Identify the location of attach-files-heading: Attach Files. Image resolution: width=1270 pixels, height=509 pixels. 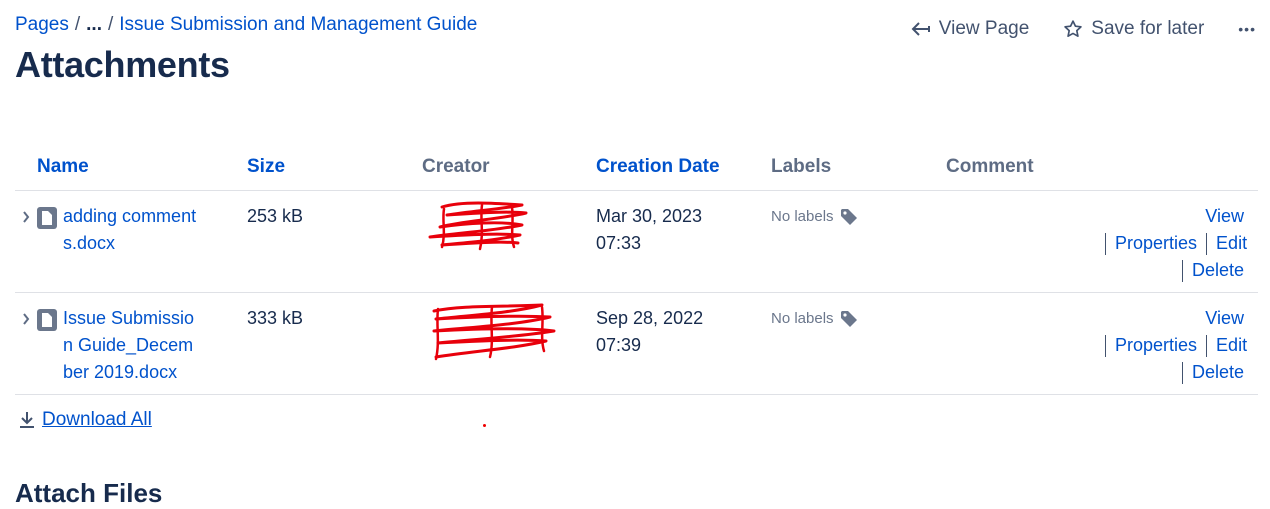
(89, 493).